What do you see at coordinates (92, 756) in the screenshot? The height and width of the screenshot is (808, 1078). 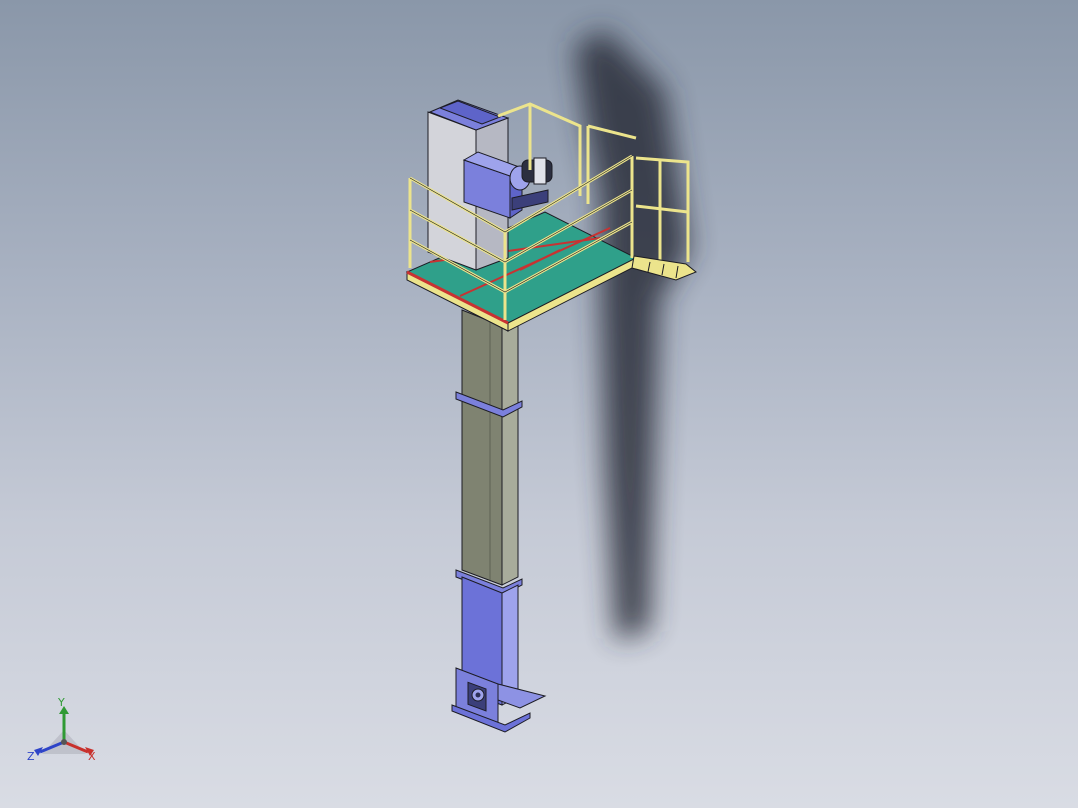 I see `triad-x-label: X` at bounding box center [92, 756].